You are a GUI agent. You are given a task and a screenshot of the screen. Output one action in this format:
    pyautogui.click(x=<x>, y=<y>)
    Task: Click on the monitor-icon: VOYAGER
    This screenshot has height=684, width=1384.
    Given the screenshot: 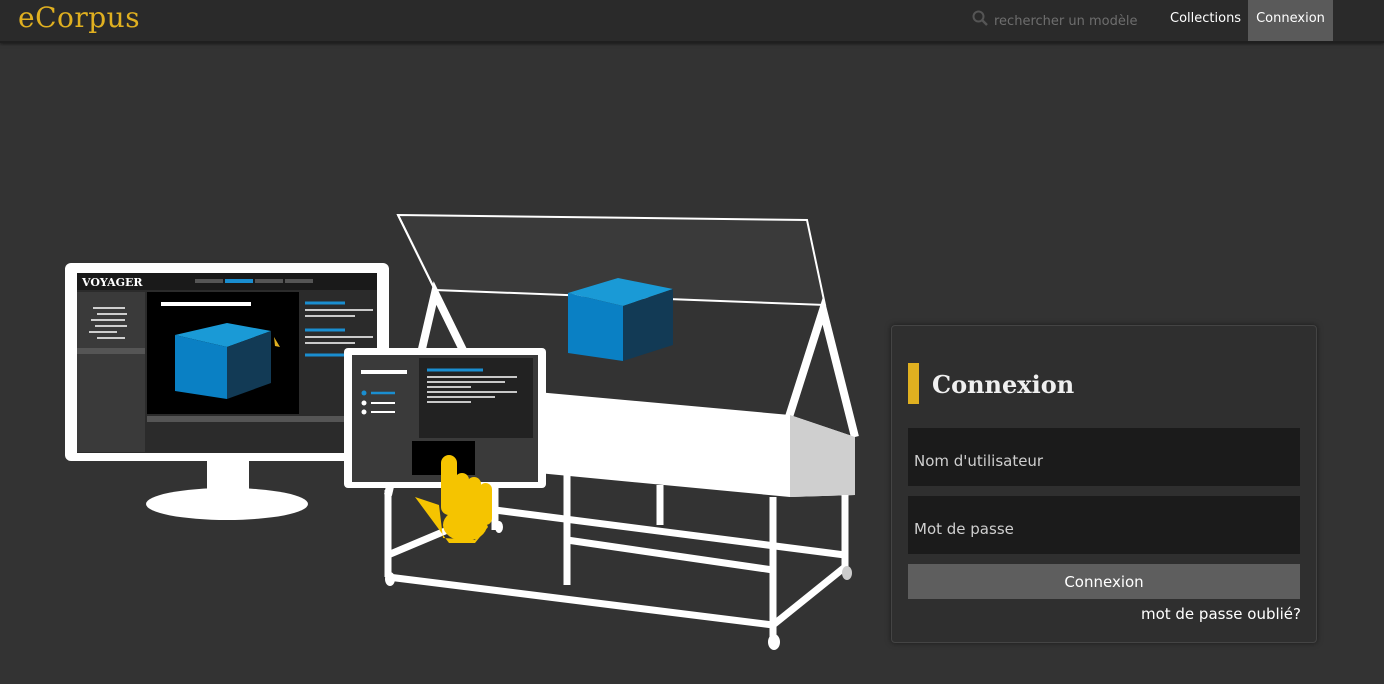 What is the action you would take?
    pyautogui.click(x=227, y=391)
    